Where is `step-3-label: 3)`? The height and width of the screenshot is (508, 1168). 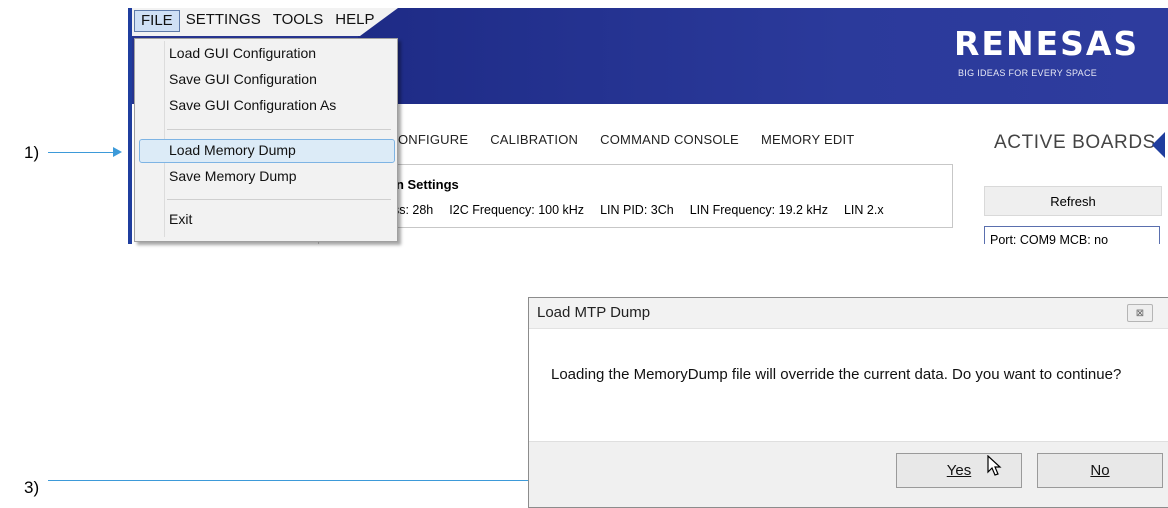
step-3-label: 3) is located at coordinates (32, 487).